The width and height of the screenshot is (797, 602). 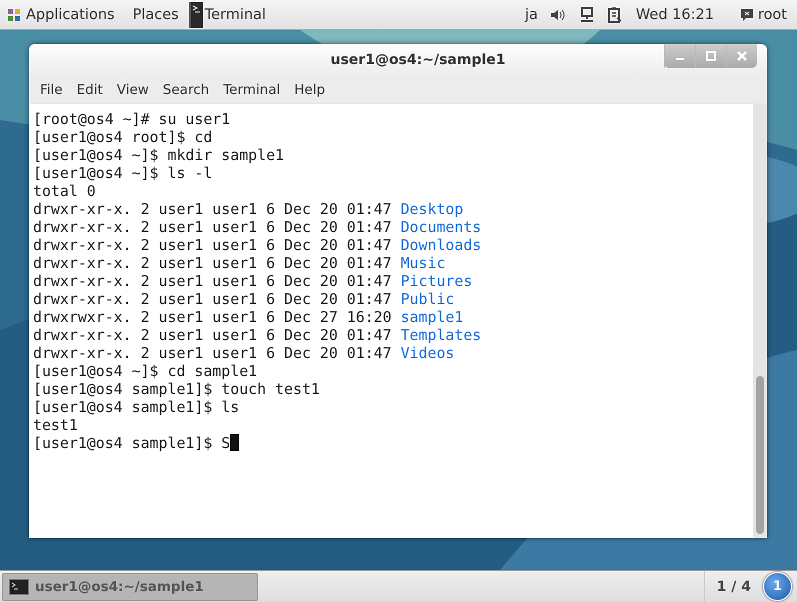 What do you see at coordinates (145, 371) in the screenshot?
I see `terminal-line: [user1@os4 ~]$ cd sample1` at bounding box center [145, 371].